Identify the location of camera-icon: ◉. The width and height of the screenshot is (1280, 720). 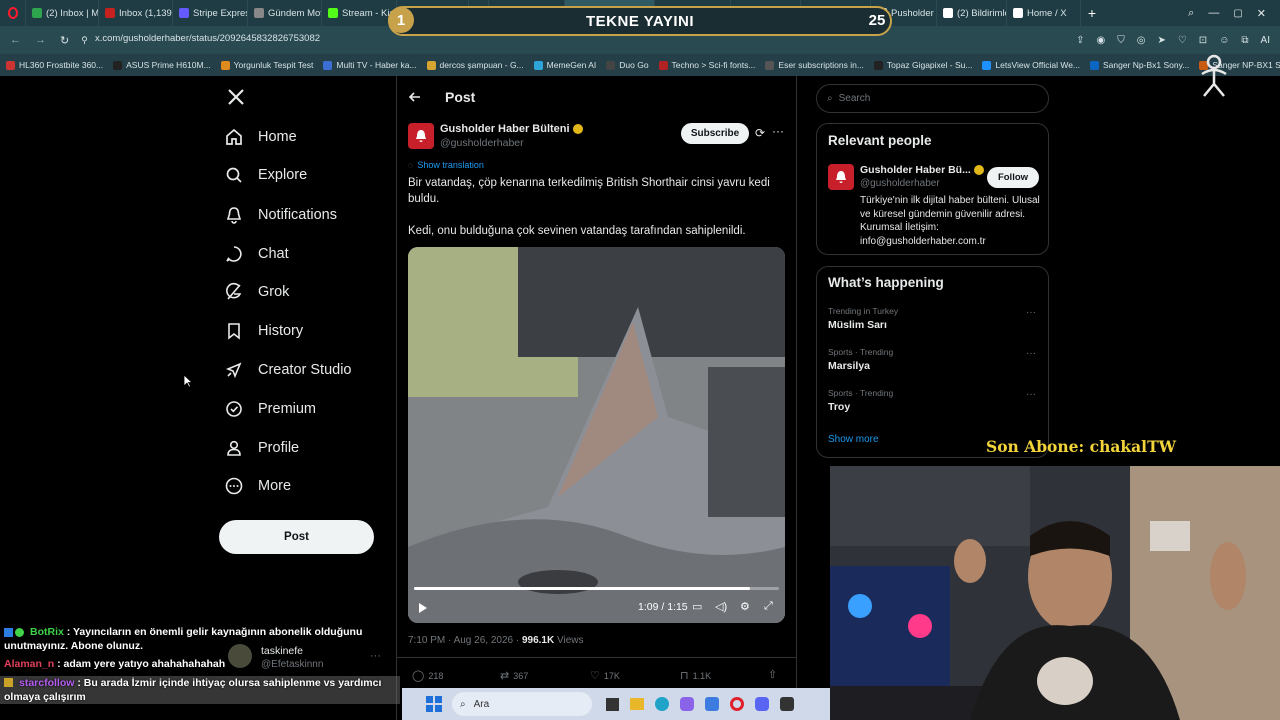
(1100, 40).